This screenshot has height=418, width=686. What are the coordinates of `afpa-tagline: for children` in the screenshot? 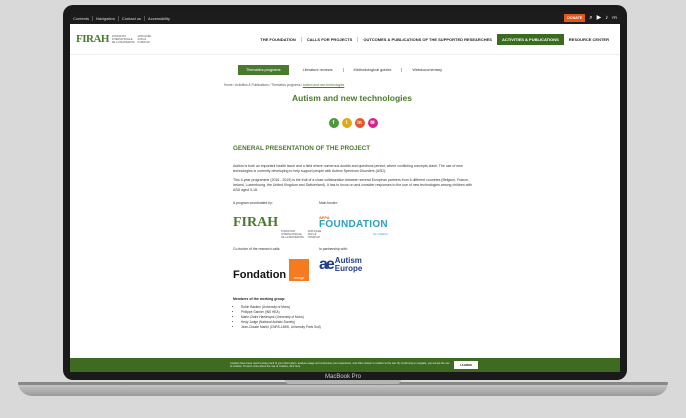 It's located at (380, 234).